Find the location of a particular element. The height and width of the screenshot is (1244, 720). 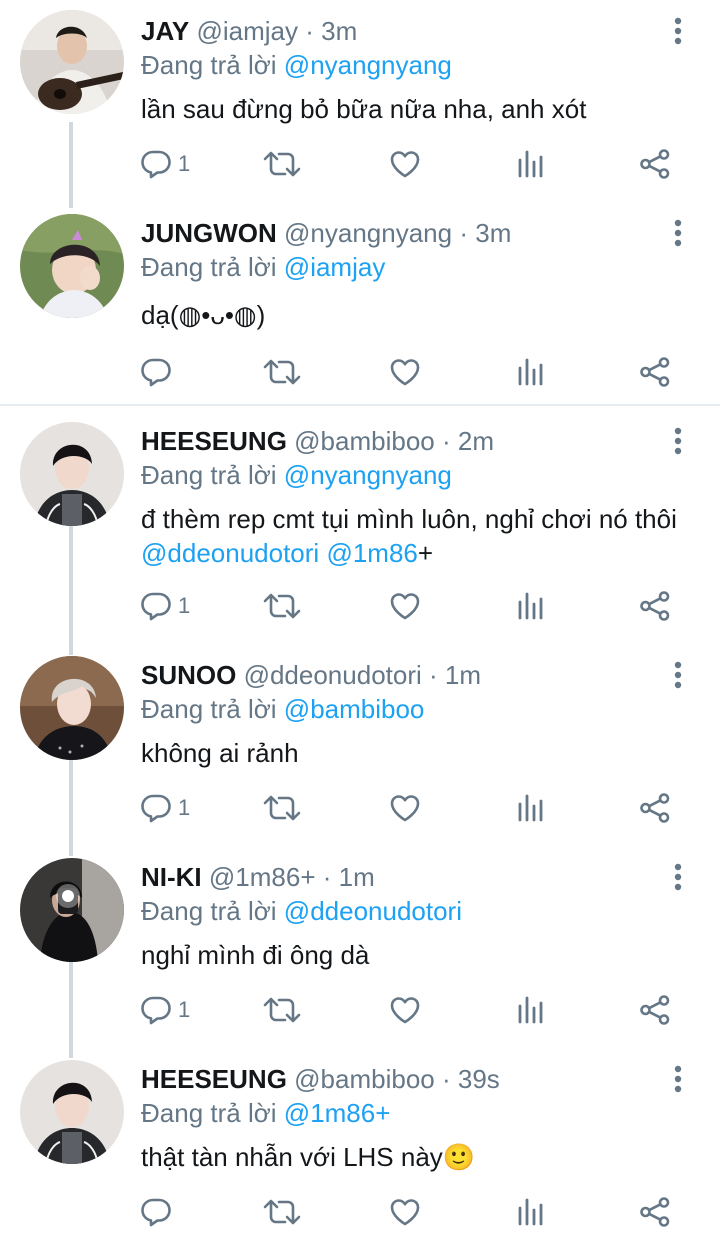

timestamp: 2m is located at coordinates (476, 441).